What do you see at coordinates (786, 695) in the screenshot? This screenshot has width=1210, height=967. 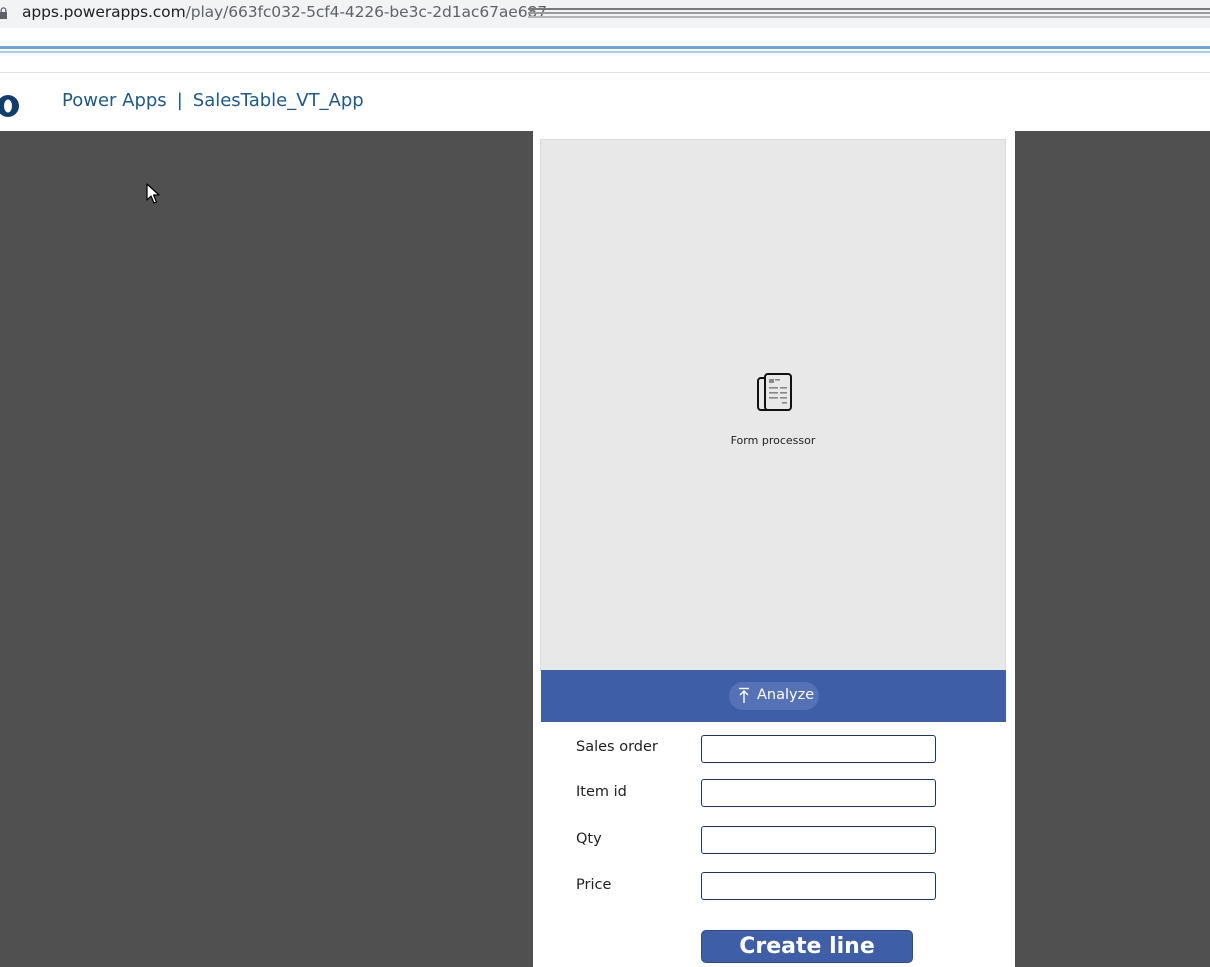 I see `analyze-label: Analyze` at bounding box center [786, 695].